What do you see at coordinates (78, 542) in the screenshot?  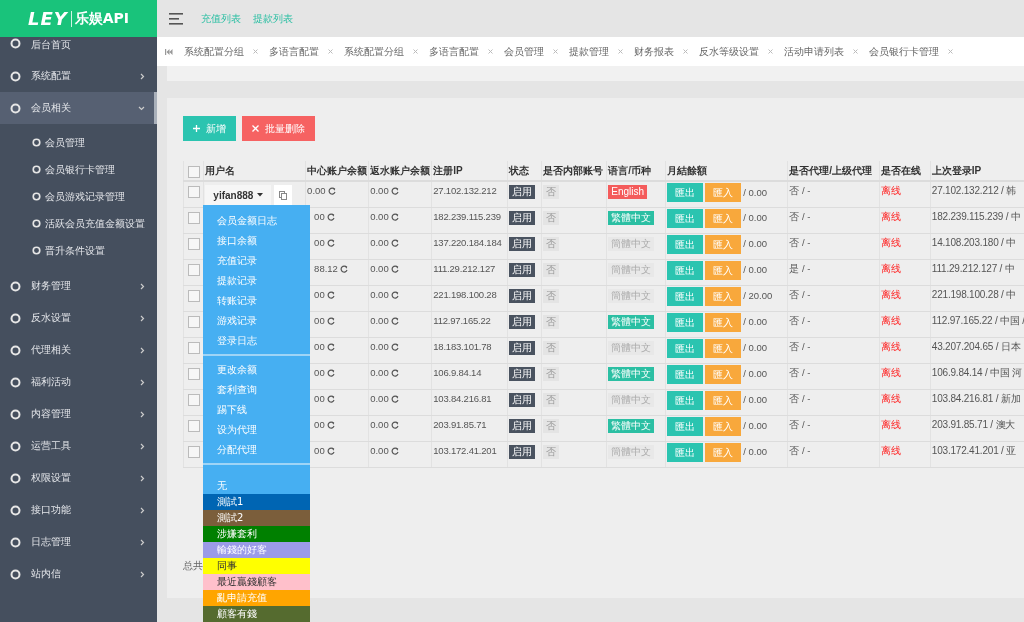 I see `sidebar-item: 日志管理` at bounding box center [78, 542].